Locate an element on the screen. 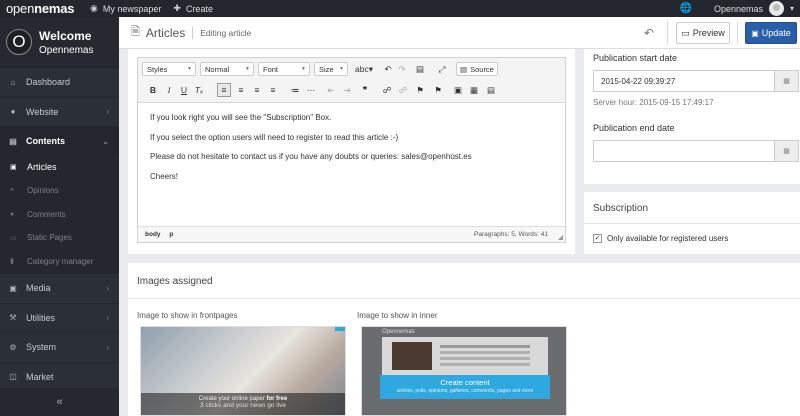 The height and width of the screenshot is (416, 800). styles-select: Styles ▼ is located at coordinates (169, 69).